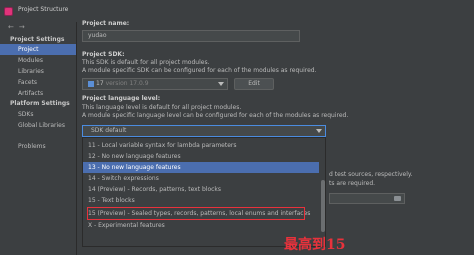 The height and width of the screenshot is (255, 474). I want to click on sidebar-item-facets: Facets, so click(38, 82).